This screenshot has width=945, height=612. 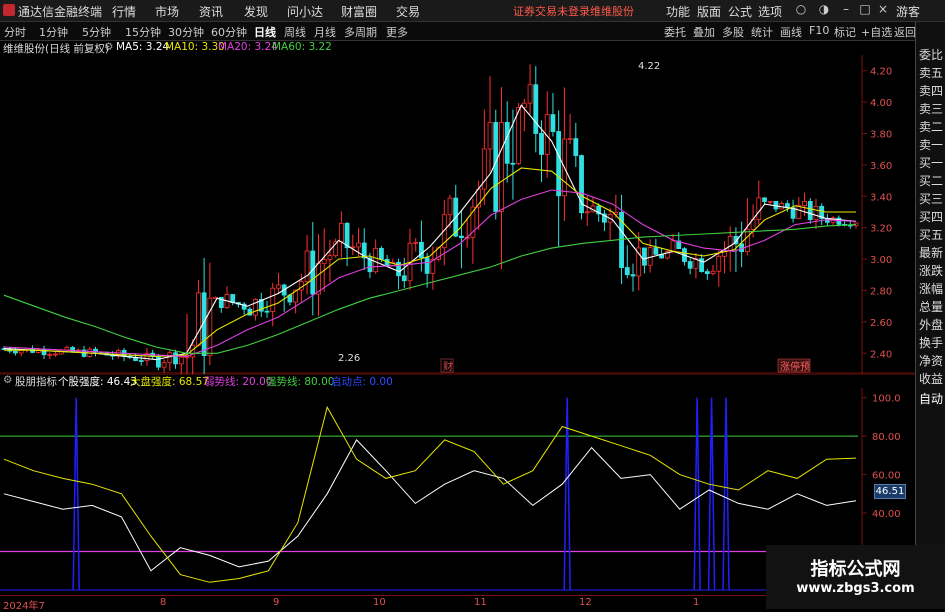 What do you see at coordinates (675, 32) in the screenshot?
I see `tool-entrust: 委托` at bounding box center [675, 32].